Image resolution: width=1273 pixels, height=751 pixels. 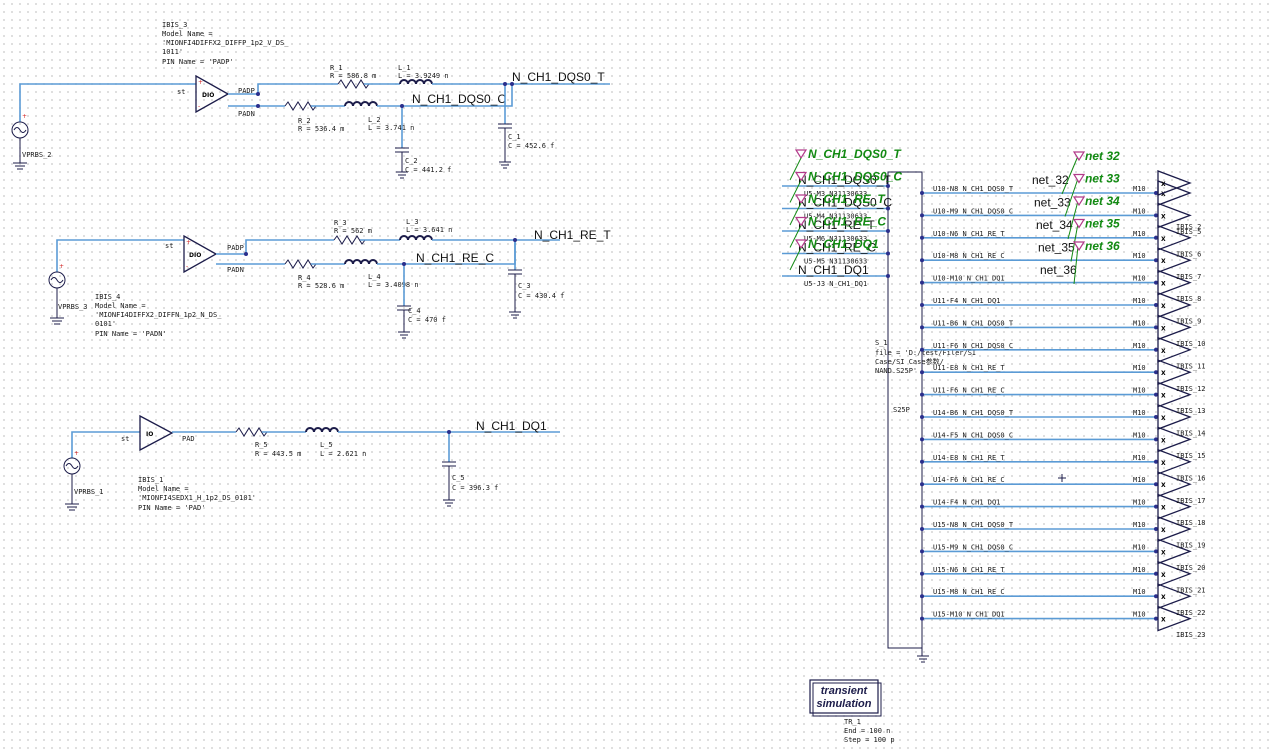 What do you see at coordinates (1191, 456) in the screenshot?
I see `ibis-label: IBIS_15` at bounding box center [1191, 456].